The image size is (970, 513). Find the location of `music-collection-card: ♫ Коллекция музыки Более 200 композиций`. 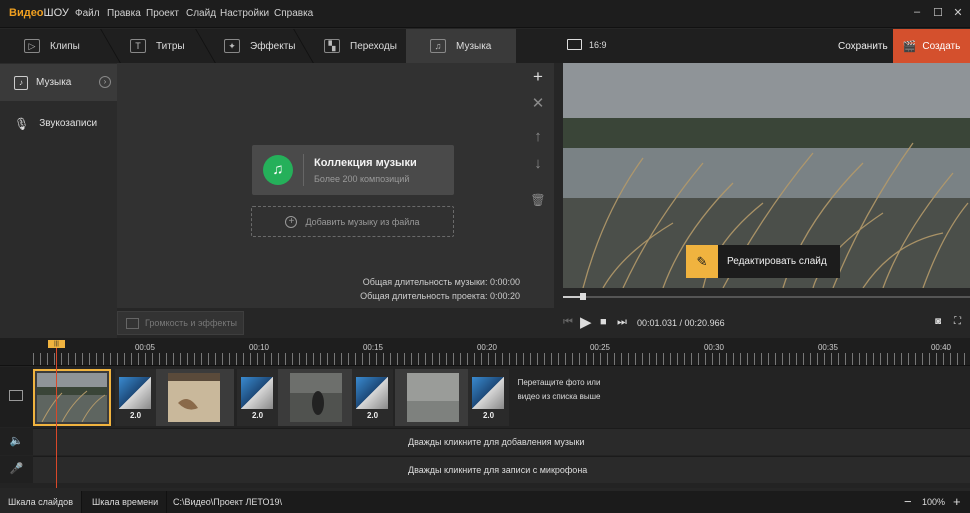

music-collection-card: ♫ Коллекция музыки Более 200 композиций is located at coordinates (353, 170).